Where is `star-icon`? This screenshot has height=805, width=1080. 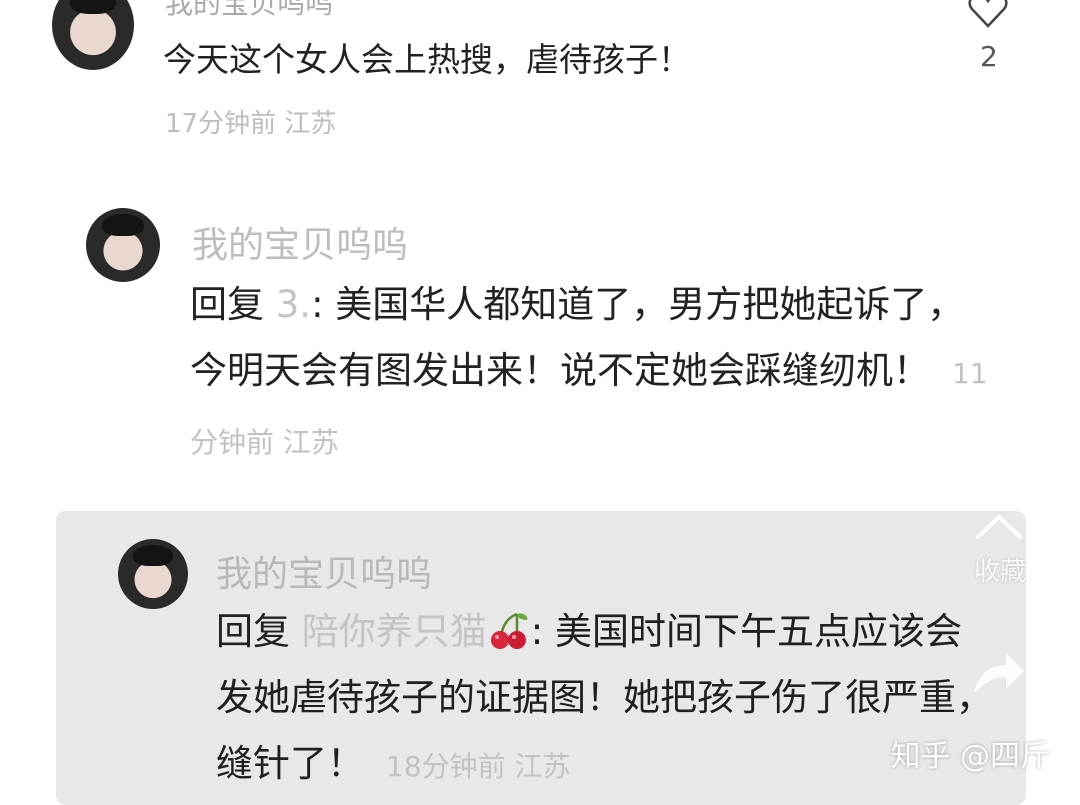 star-icon is located at coordinates (999, 525).